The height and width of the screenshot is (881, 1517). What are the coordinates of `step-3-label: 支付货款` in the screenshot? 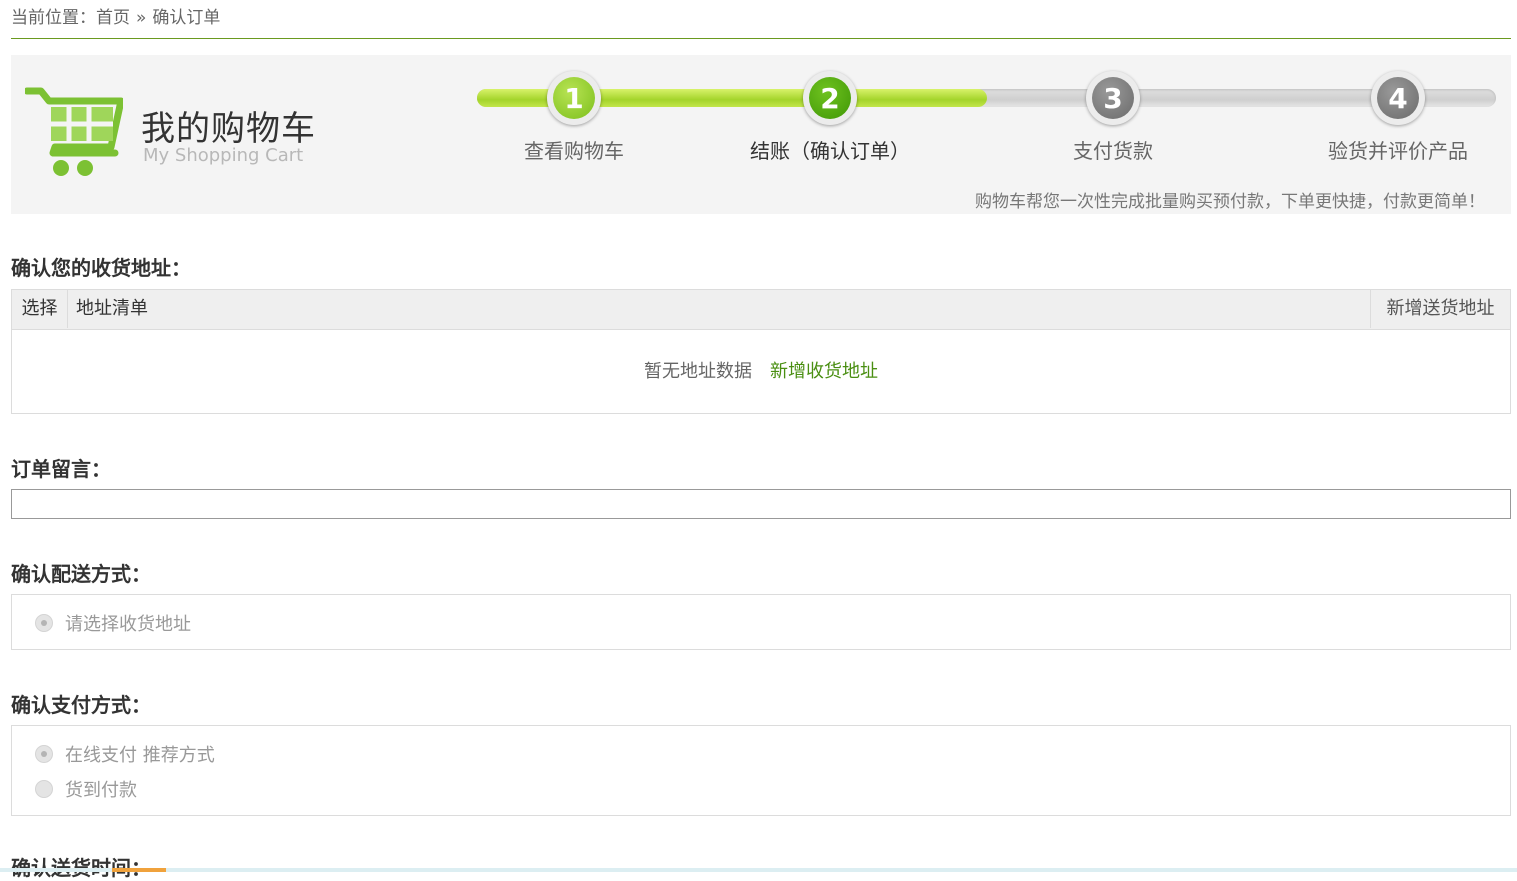 It's located at (1113, 151).